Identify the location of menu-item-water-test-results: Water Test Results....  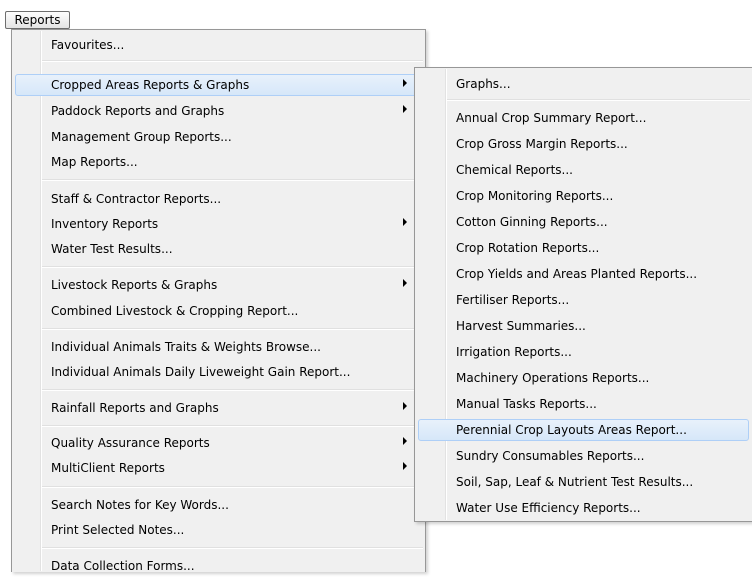
(218, 249).